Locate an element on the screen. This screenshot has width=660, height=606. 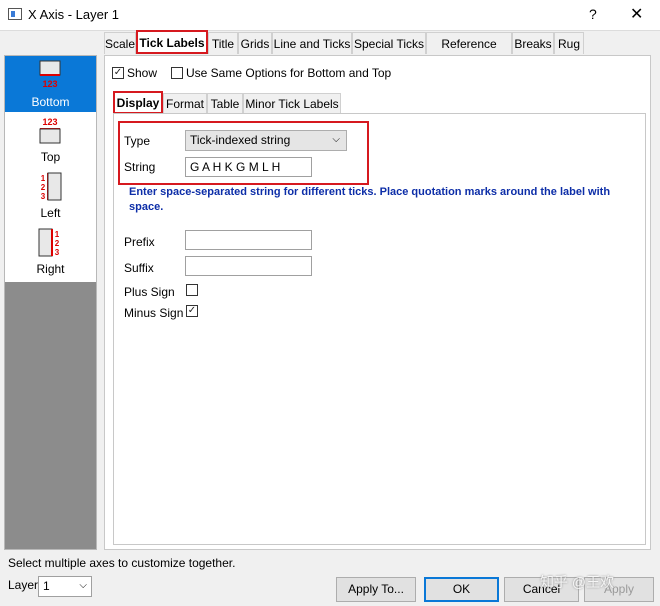
axis-top-icon: 123 is located at coordinates (50, 130).